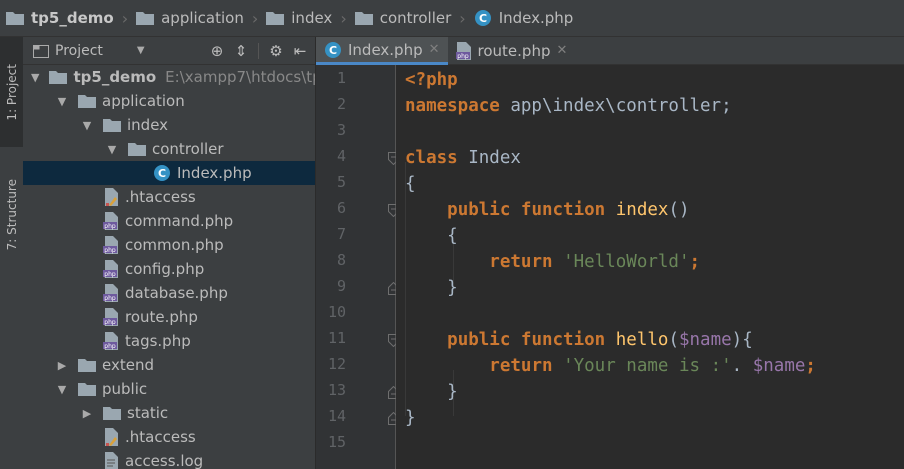 The height and width of the screenshot is (469, 904). Describe the element at coordinates (176, 293) in the screenshot. I see `tree-item-label: database.php` at that location.